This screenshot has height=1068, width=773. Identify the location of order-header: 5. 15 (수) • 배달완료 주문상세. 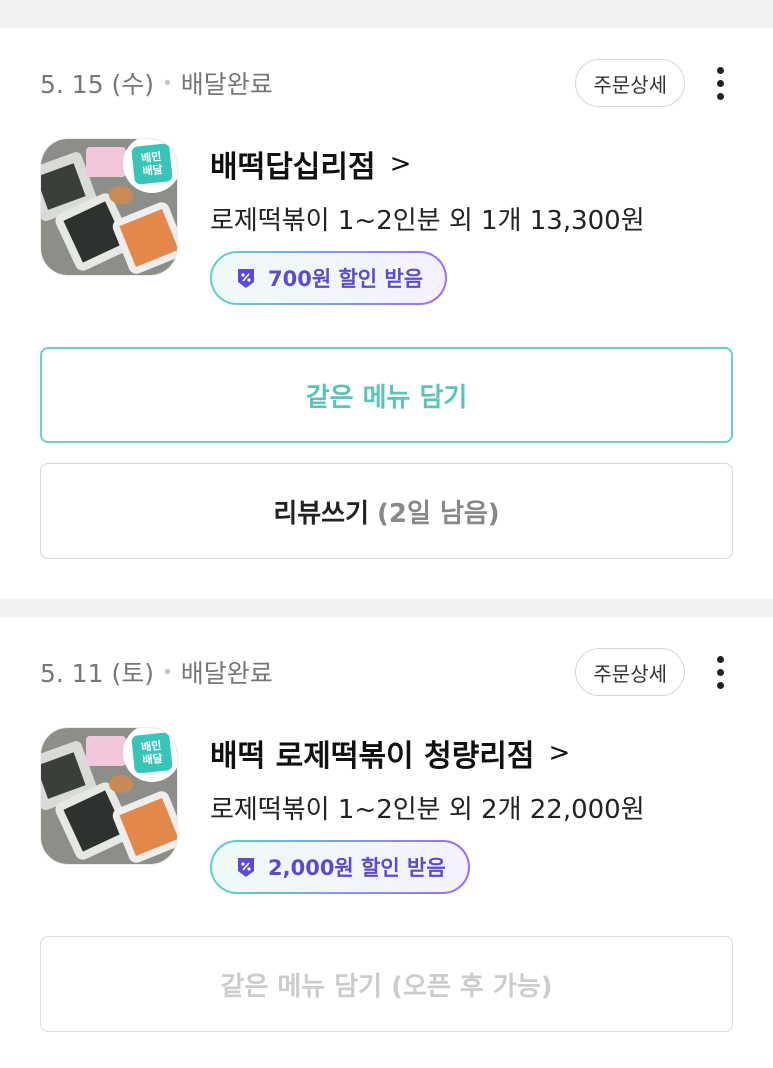
(386, 83).